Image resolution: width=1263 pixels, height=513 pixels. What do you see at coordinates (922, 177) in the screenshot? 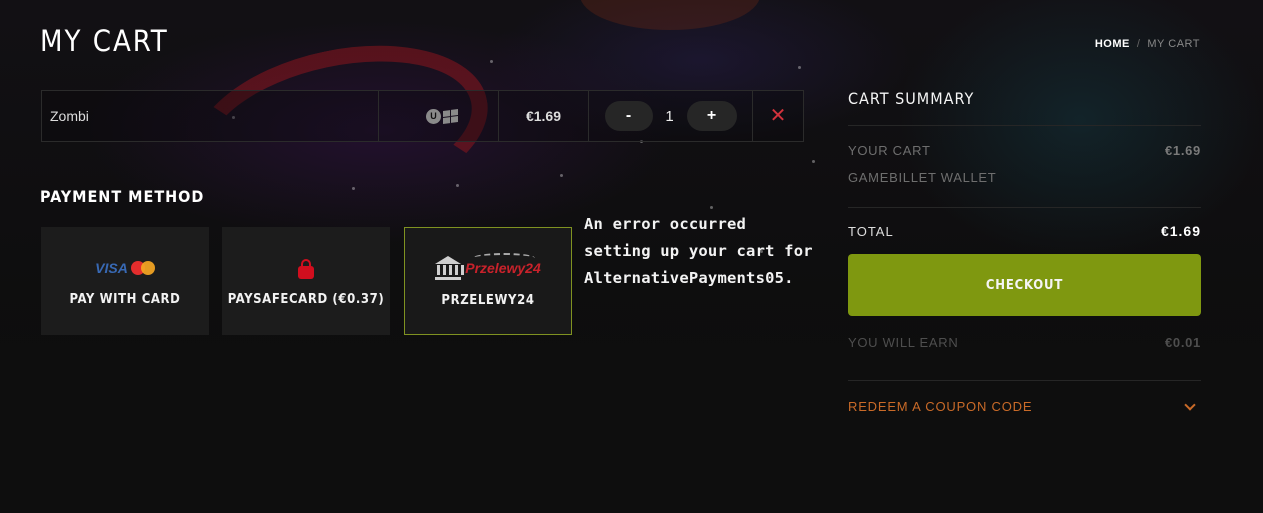
I see `wallet-label: GAMEBILLET WALLET` at bounding box center [922, 177].